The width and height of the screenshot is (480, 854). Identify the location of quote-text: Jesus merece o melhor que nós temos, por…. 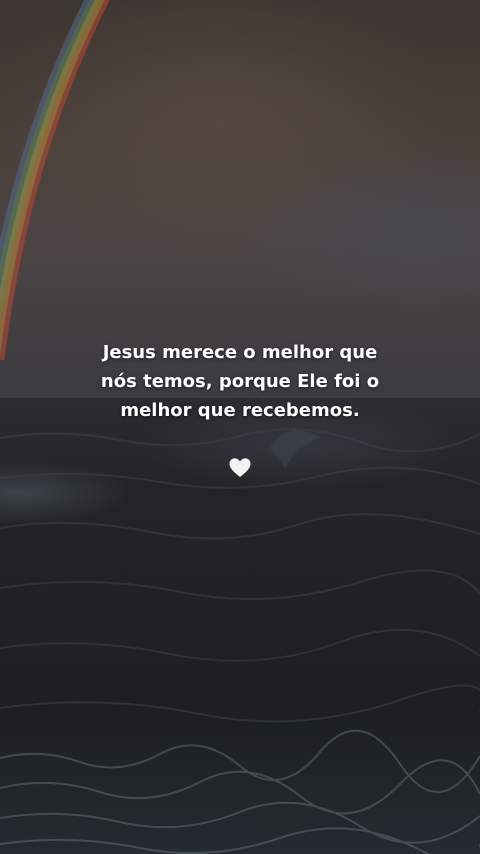
(240, 381).